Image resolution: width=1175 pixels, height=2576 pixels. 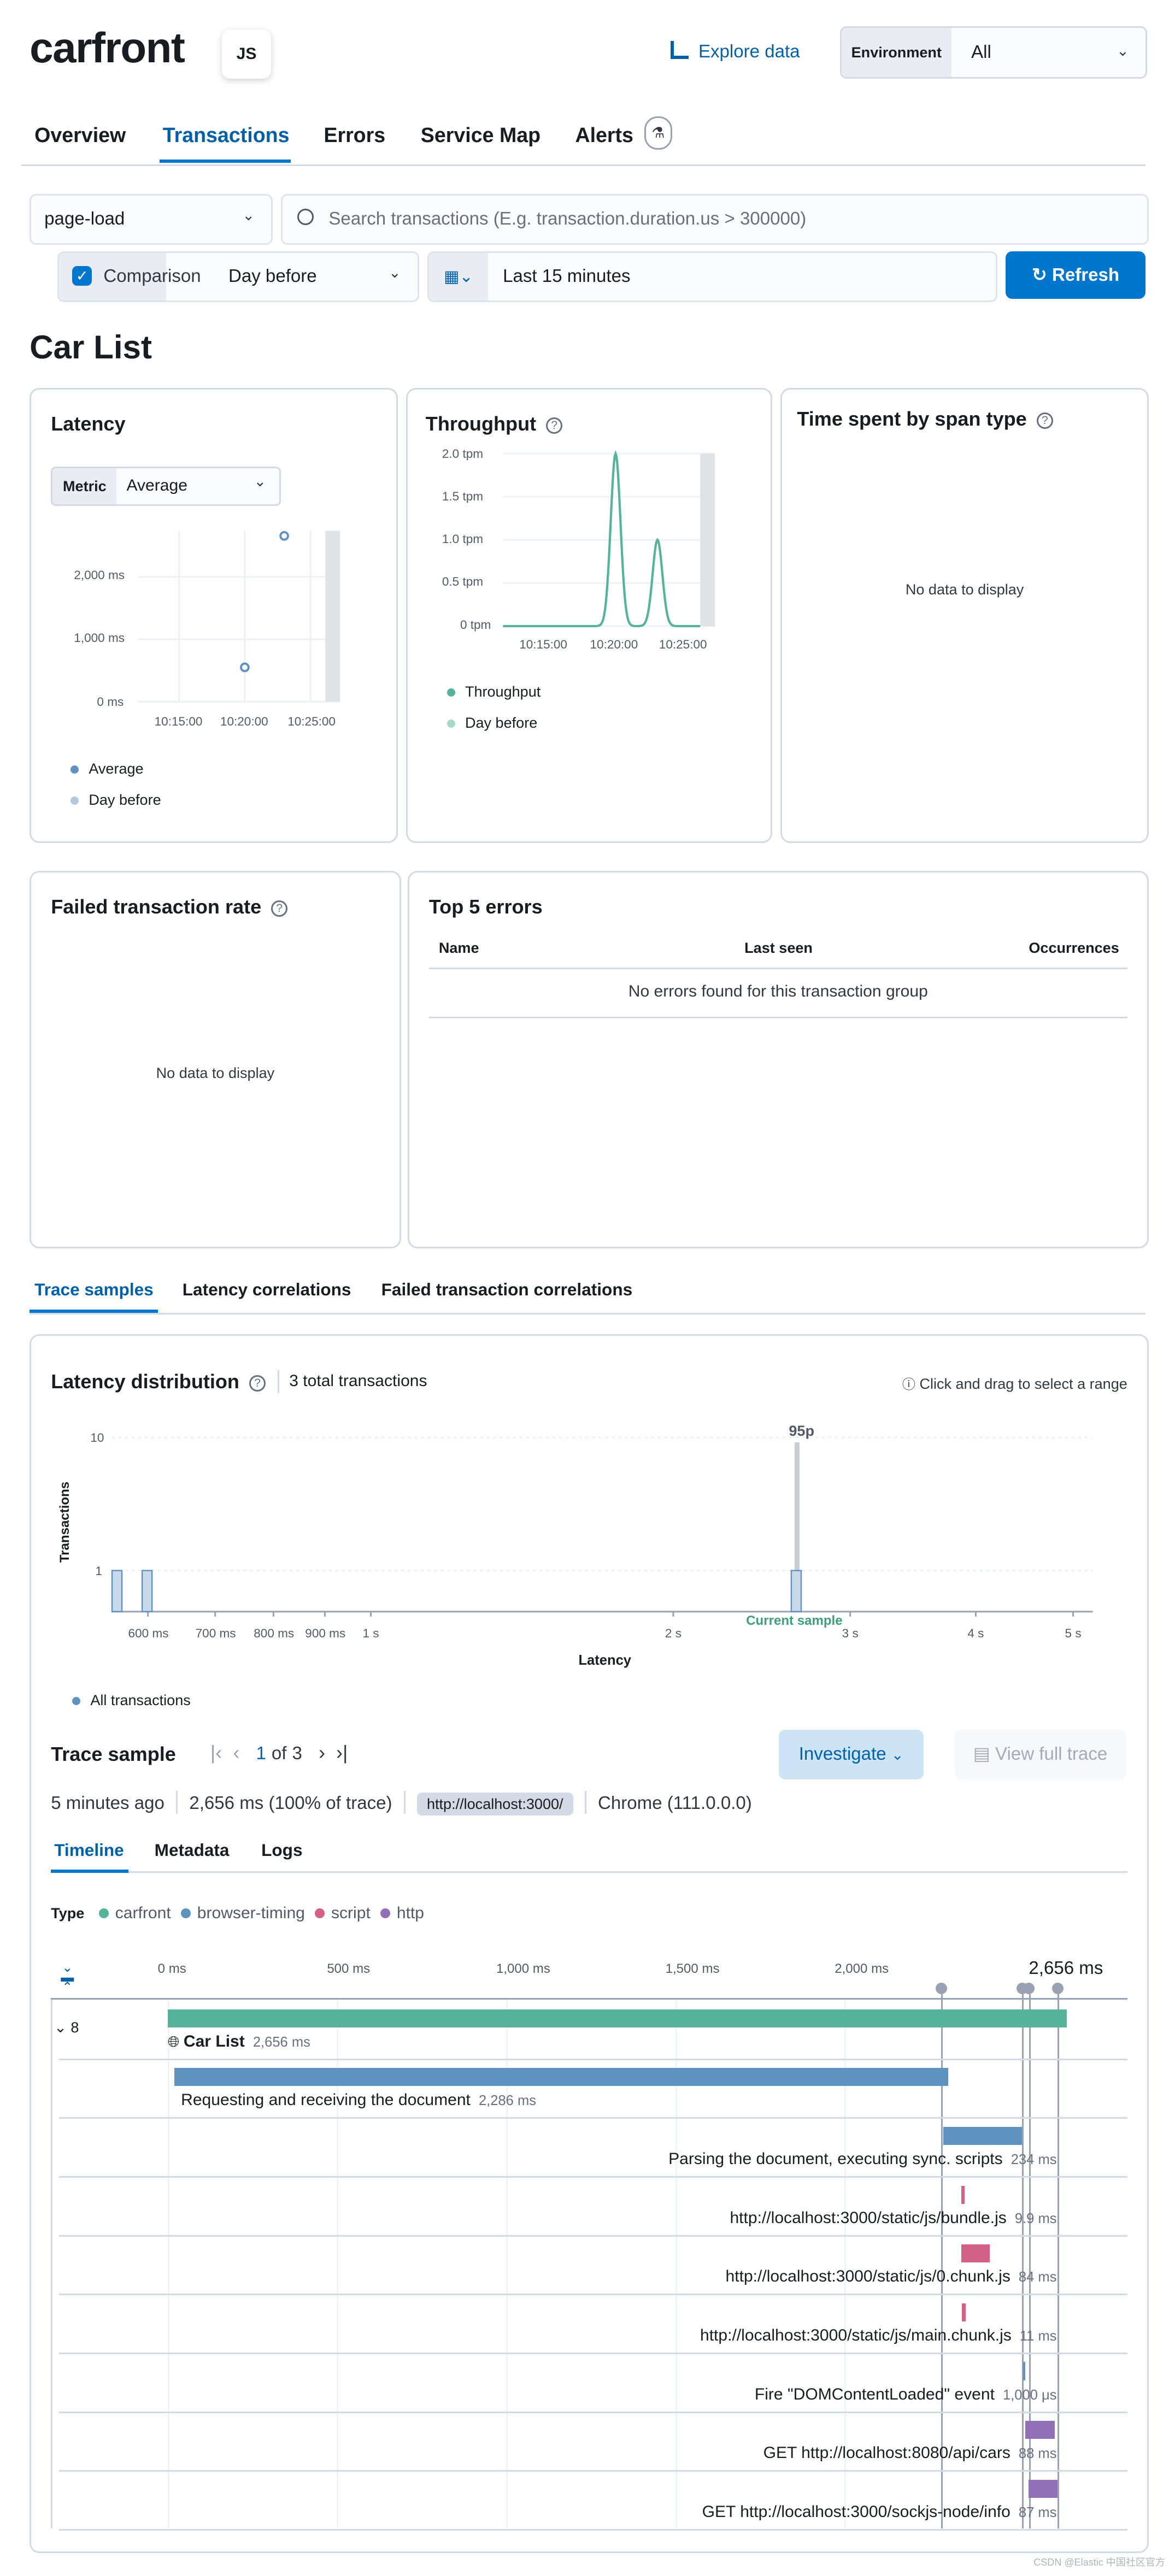 I want to click on environment-label: Environment, so click(x=896, y=53).